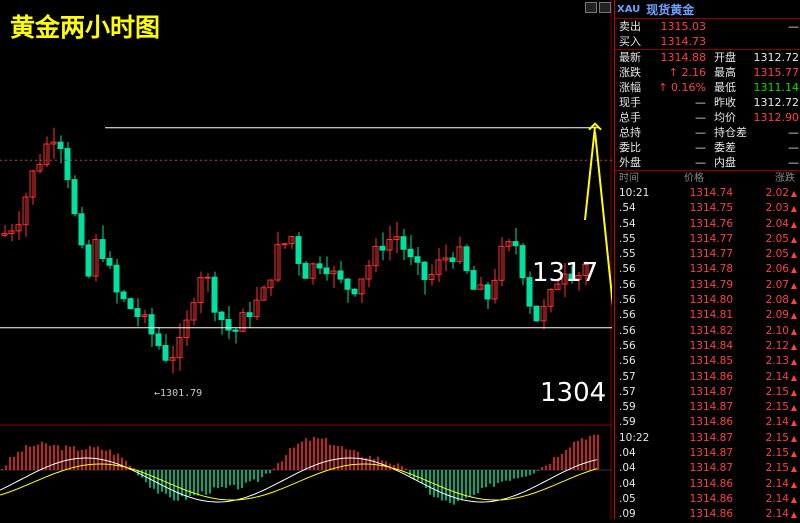  Describe the element at coordinates (707, 162) in the screenshot. I see `quote-row: 外盘 — 内盘 —` at that location.